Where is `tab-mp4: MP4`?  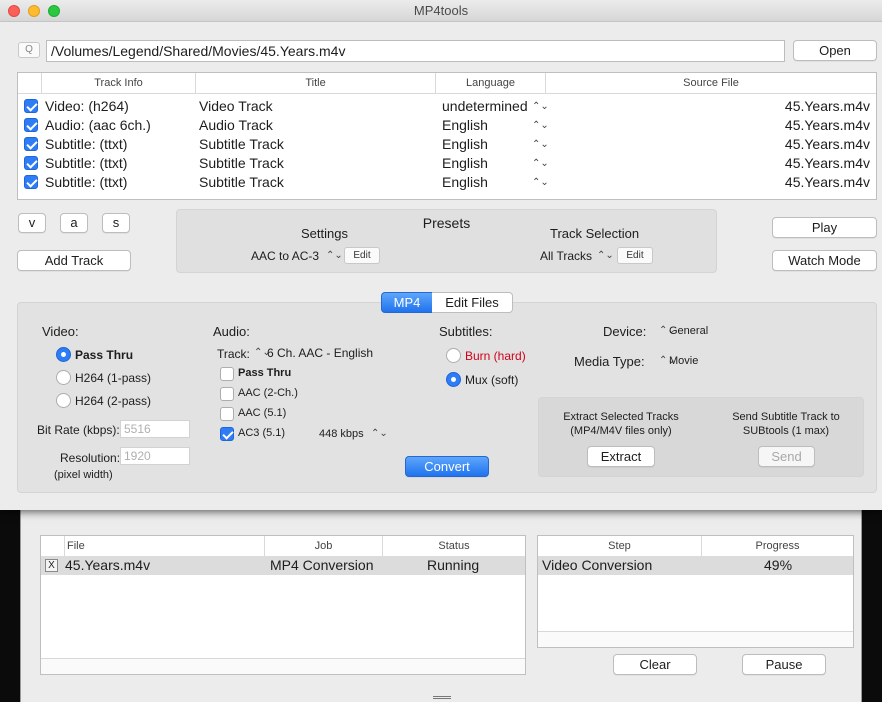
tab-mp4: MP4 is located at coordinates (407, 302).